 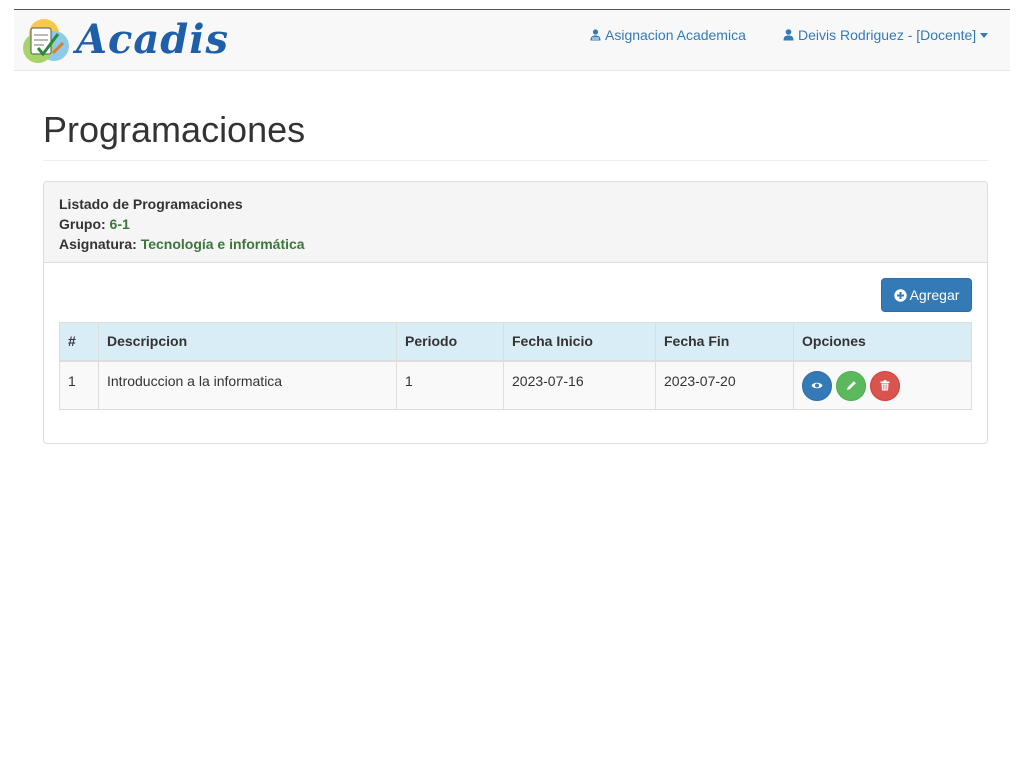 I want to click on pencil-icon, so click(x=851, y=385).